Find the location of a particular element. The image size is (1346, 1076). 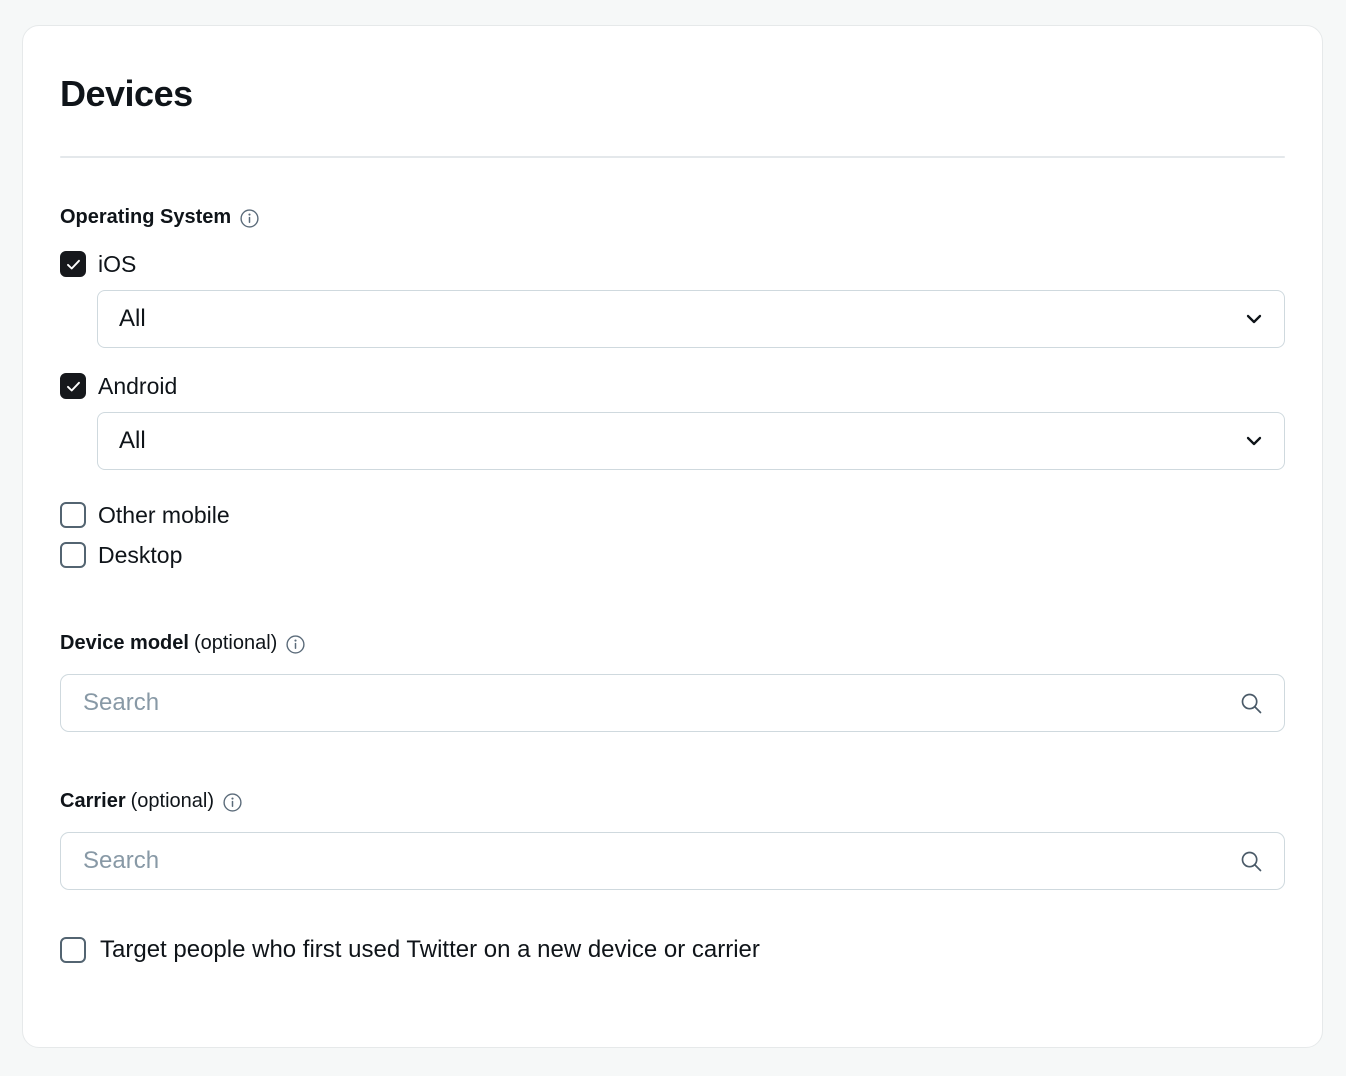

carrier-search-field is located at coordinates (672, 861).